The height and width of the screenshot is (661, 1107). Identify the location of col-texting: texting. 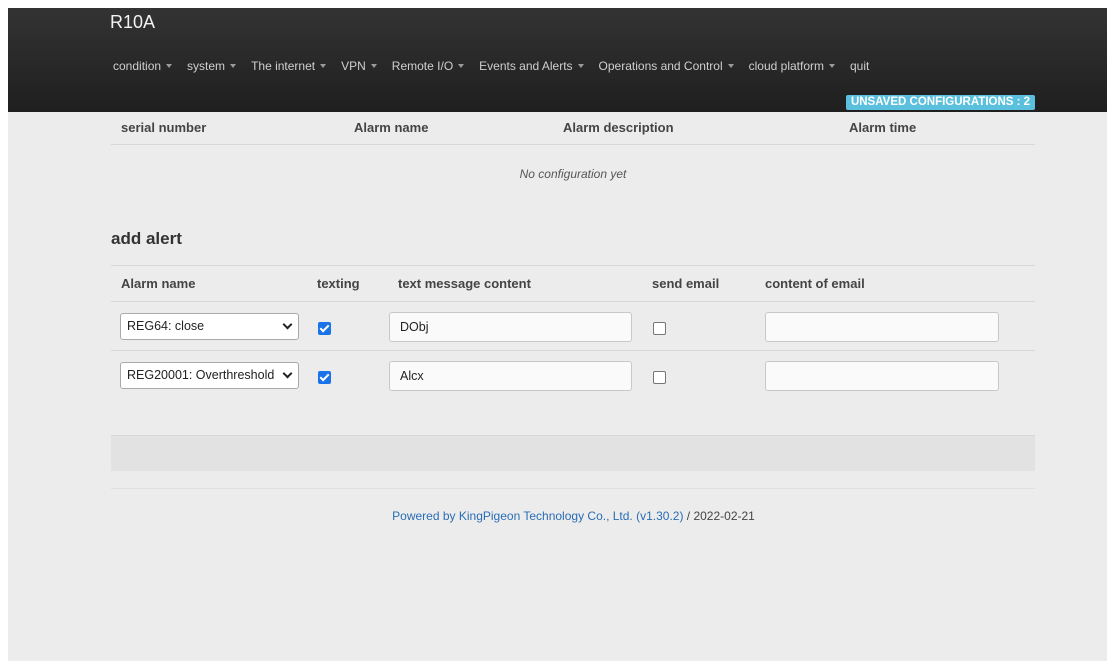
(338, 283).